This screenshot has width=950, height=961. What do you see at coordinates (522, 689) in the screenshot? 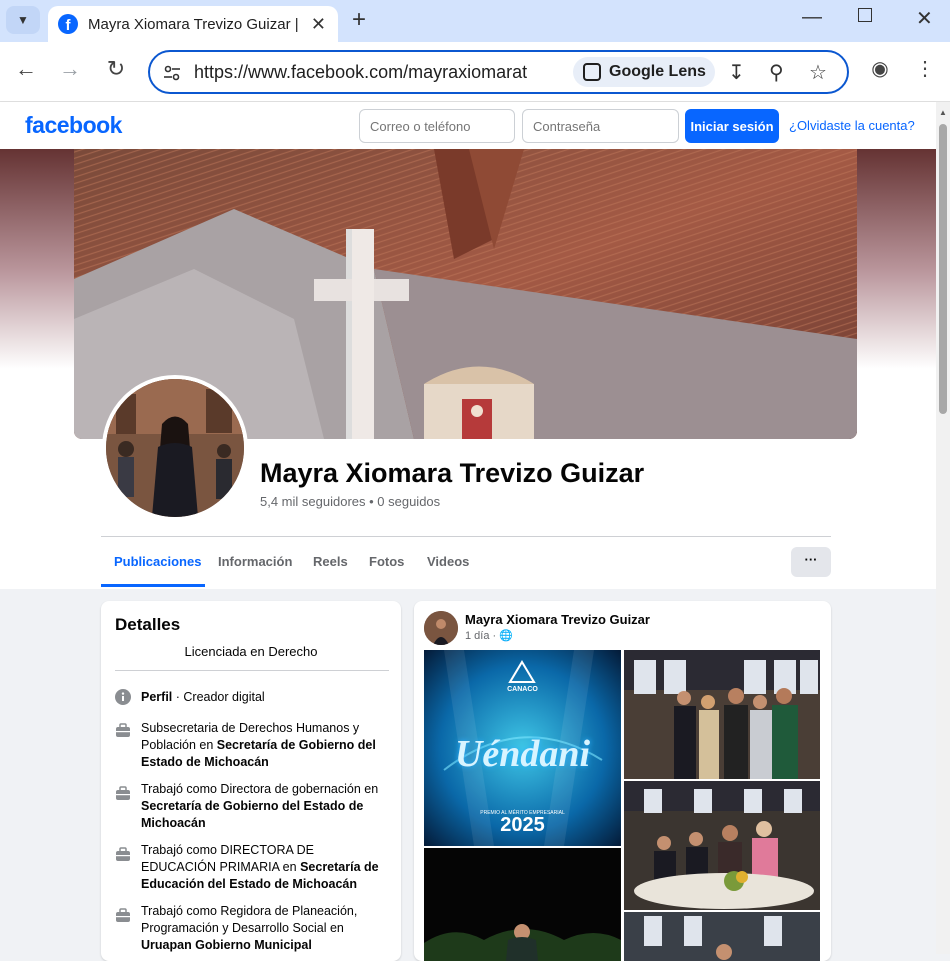
I see `banner-org: CANACO` at bounding box center [522, 689].